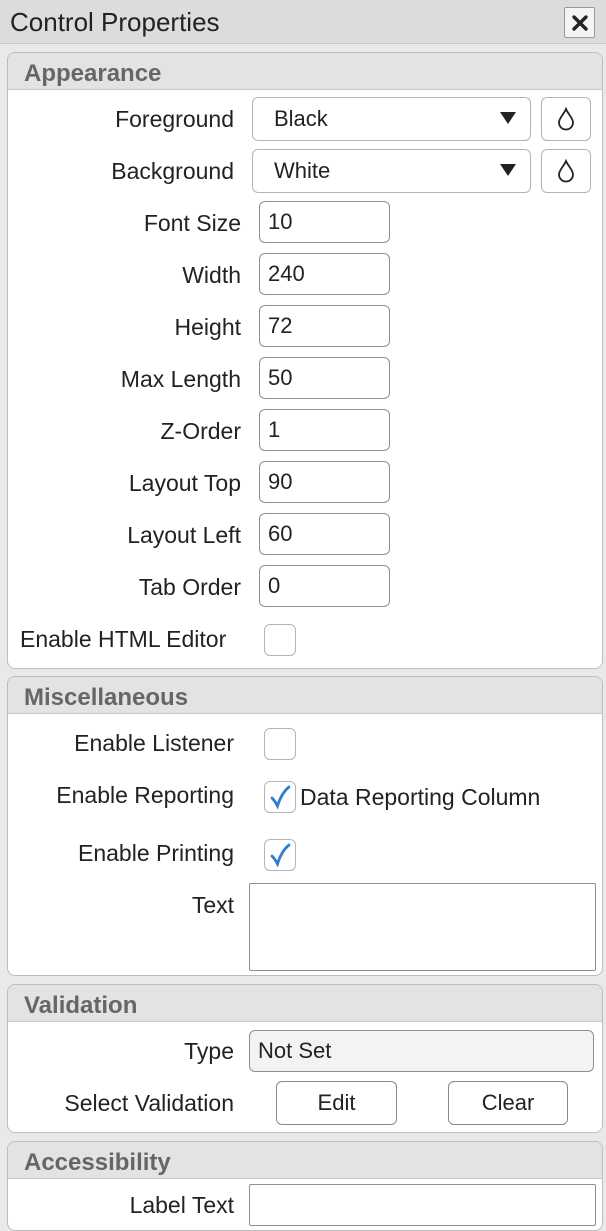 Image resolution: width=606 pixels, height=1231 pixels. I want to click on accessibility-panel: Accessibility Label Text, so click(305, 1186).